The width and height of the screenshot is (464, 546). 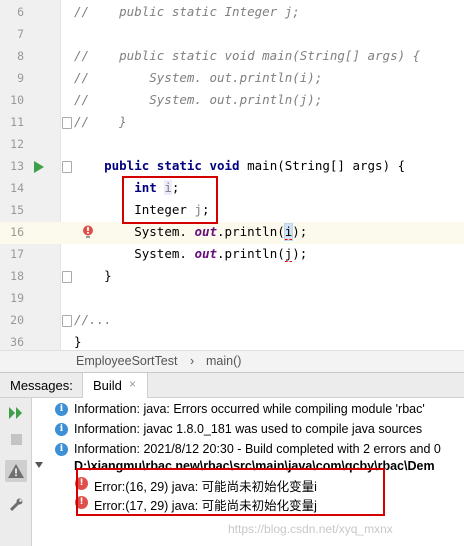 I want to click on settings-button, so click(x=16, y=505).